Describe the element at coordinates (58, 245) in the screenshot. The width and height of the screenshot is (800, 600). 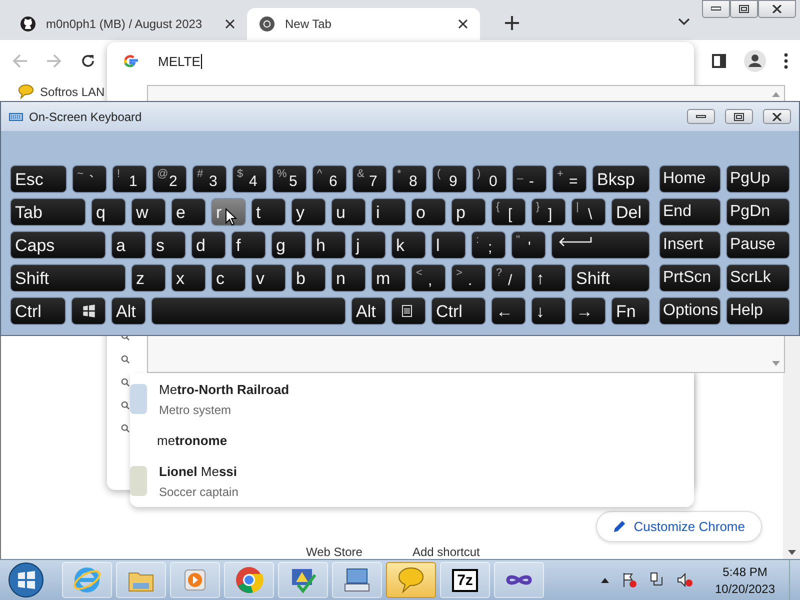
I see `keyboard-key: Caps` at that location.